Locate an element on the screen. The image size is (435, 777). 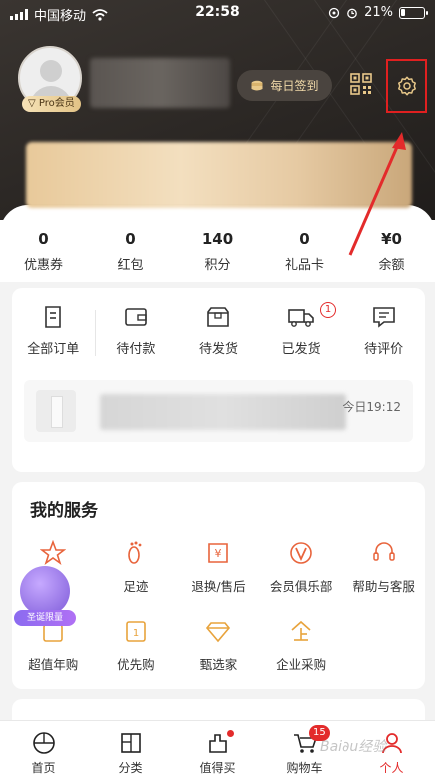
notification-dot is located at coordinates (230, 733).